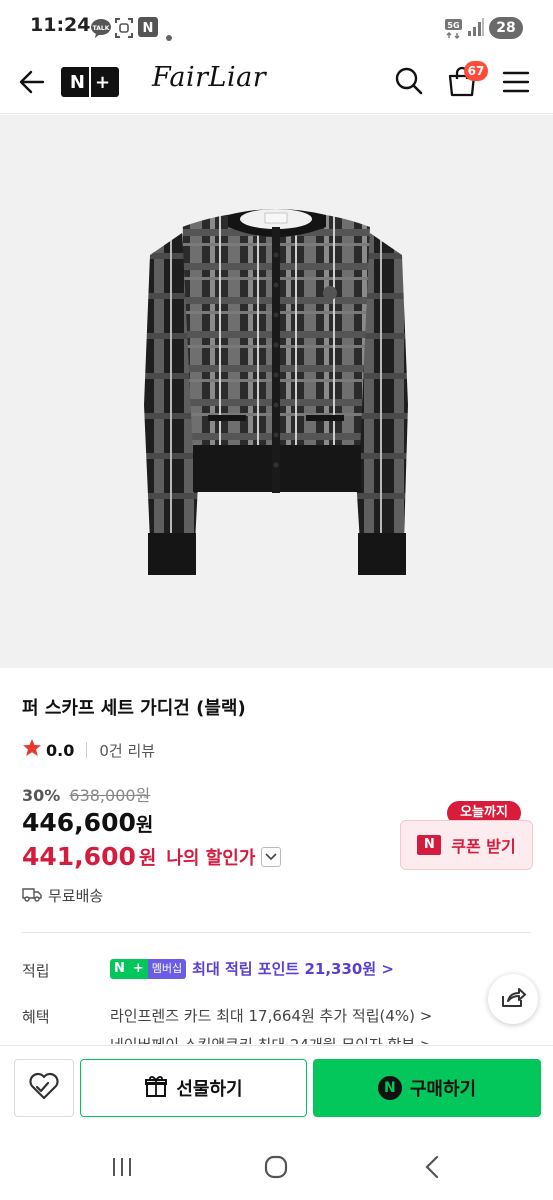 Image resolution: width=553 pixels, height=1200 pixels. What do you see at coordinates (144, 825) in the screenshot?
I see `sale-price-unit: 원` at bounding box center [144, 825].